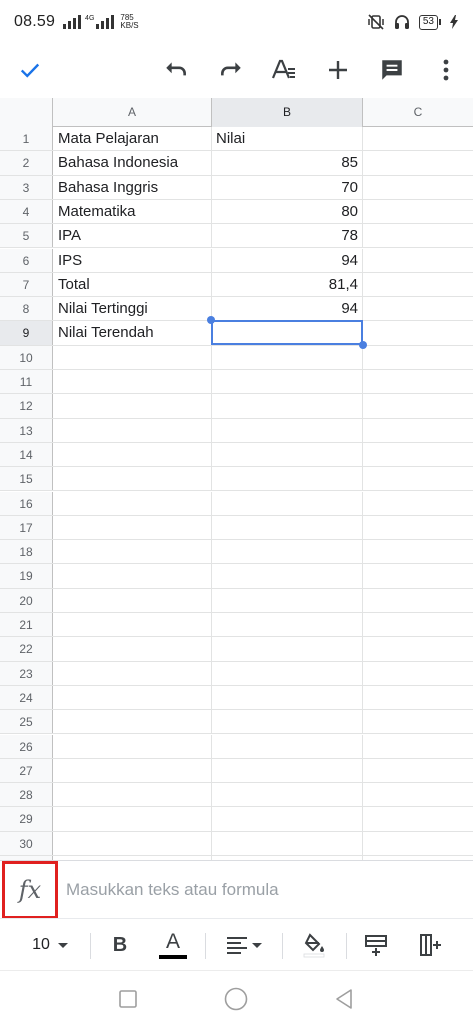  What do you see at coordinates (132, 139) in the screenshot?
I see `cell-a: Mata Pelajaran` at bounding box center [132, 139].